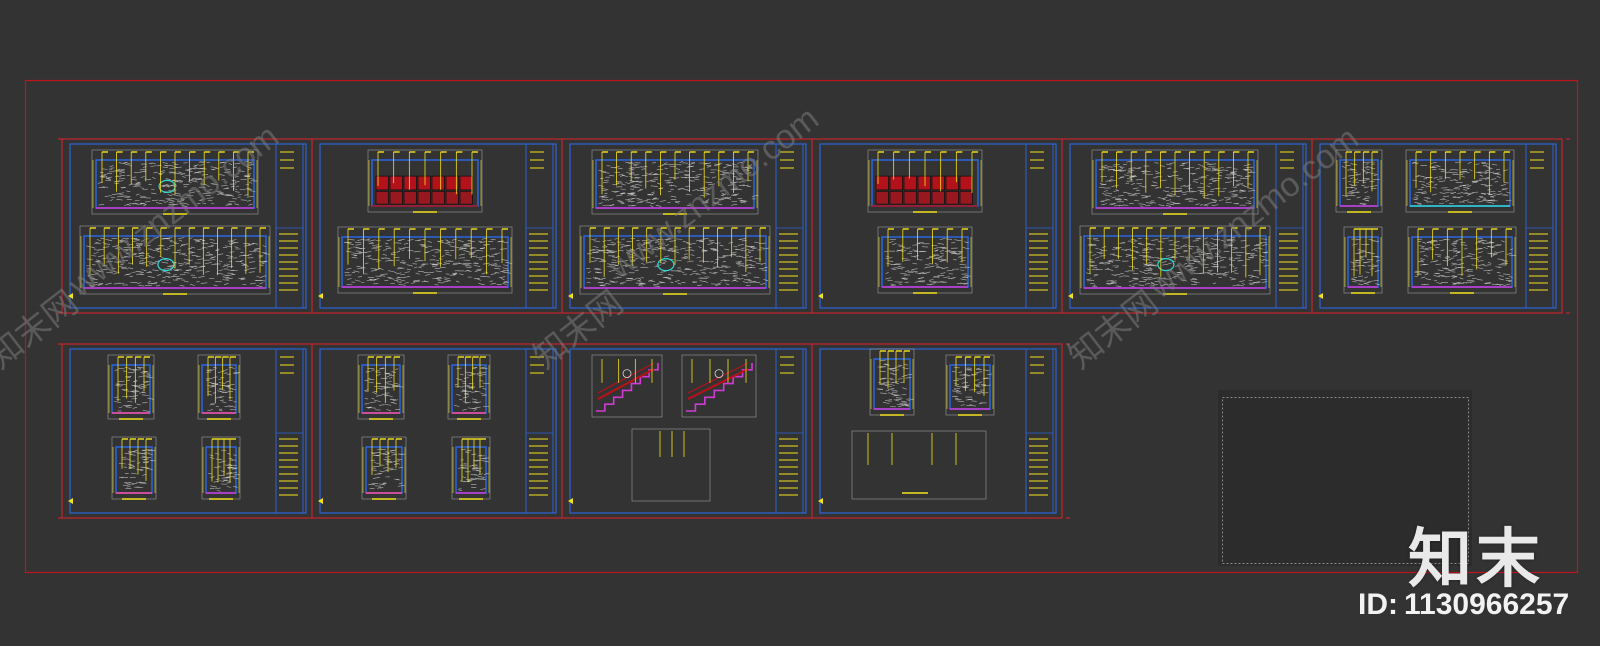 This screenshot has height=646, width=1600. I want to click on id-watermark: ID: 1130966257, so click(1463, 605).